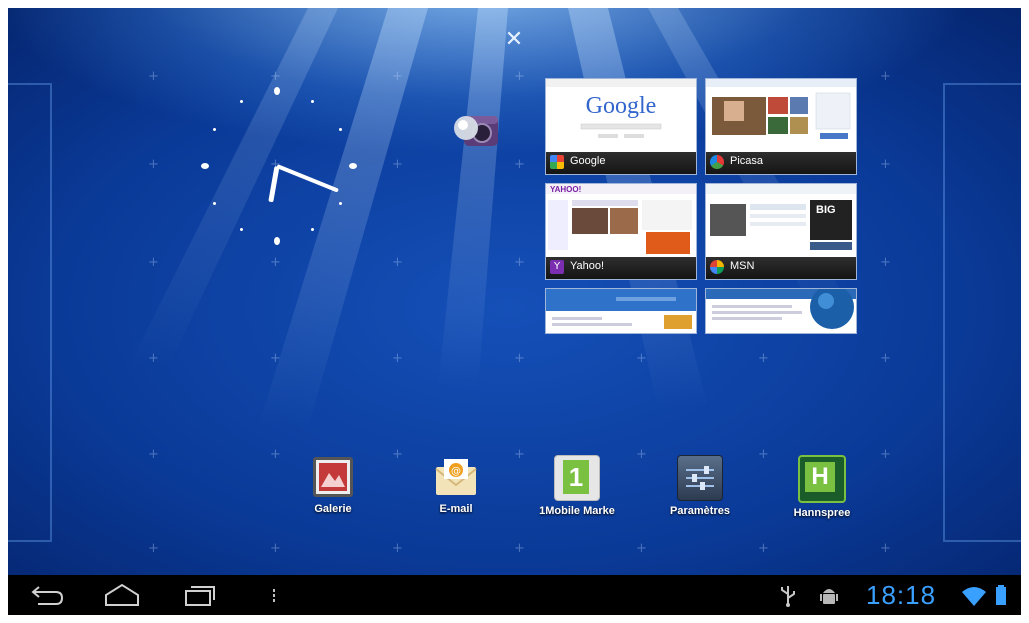 This screenshot has height=623, width=1029. Describe the element at coordinates (781, 126) in the screenshot. I see `bookmark-picasa: Picasa` at that location.